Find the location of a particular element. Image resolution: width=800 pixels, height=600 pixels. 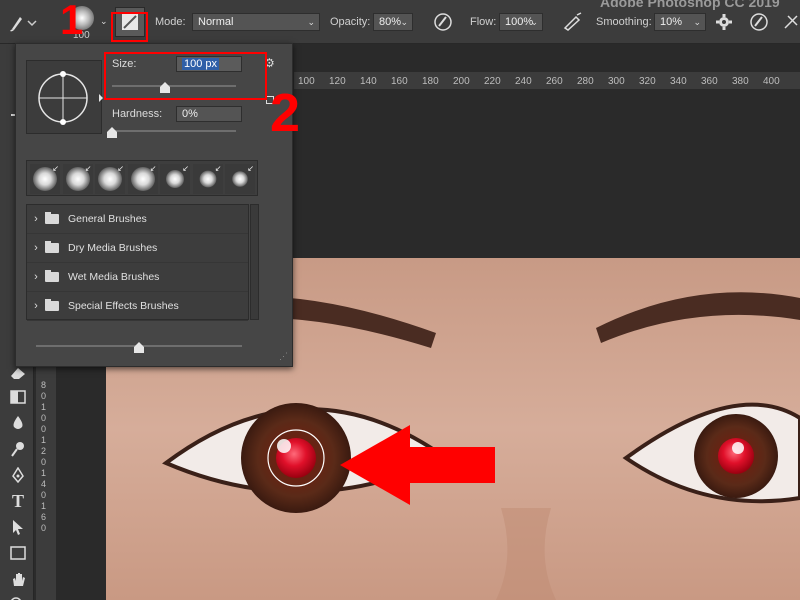

ruler-tick-label: 320 is located at coordinates (647, 81).